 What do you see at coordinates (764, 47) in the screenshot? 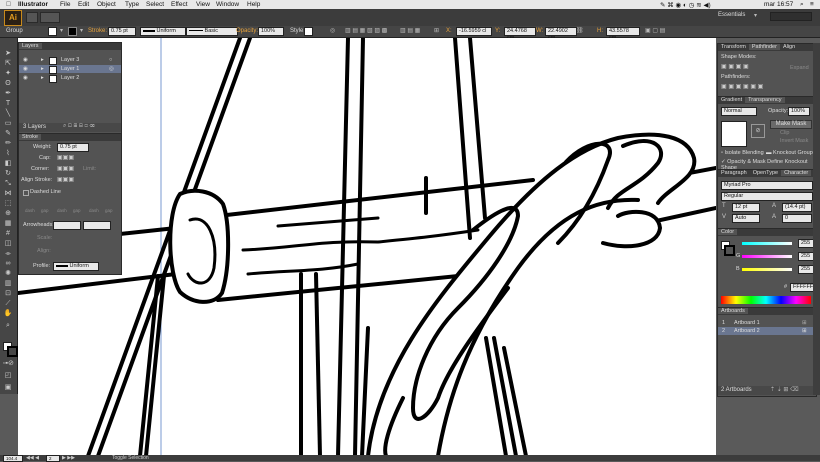
I see `tab-pathfinder: Pathfinder` at bounding box center [764, 47].